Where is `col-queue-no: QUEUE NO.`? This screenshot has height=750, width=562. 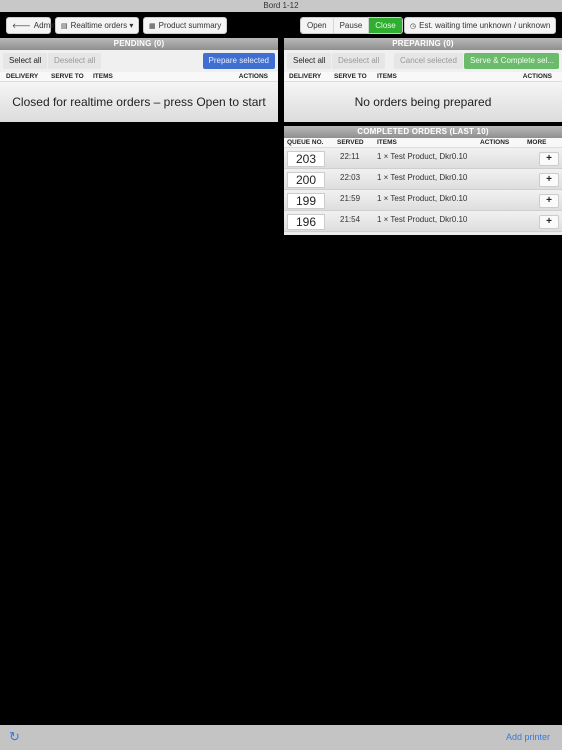 col-queue-no: QUEUE NO. is located at coordinates (305, 142).